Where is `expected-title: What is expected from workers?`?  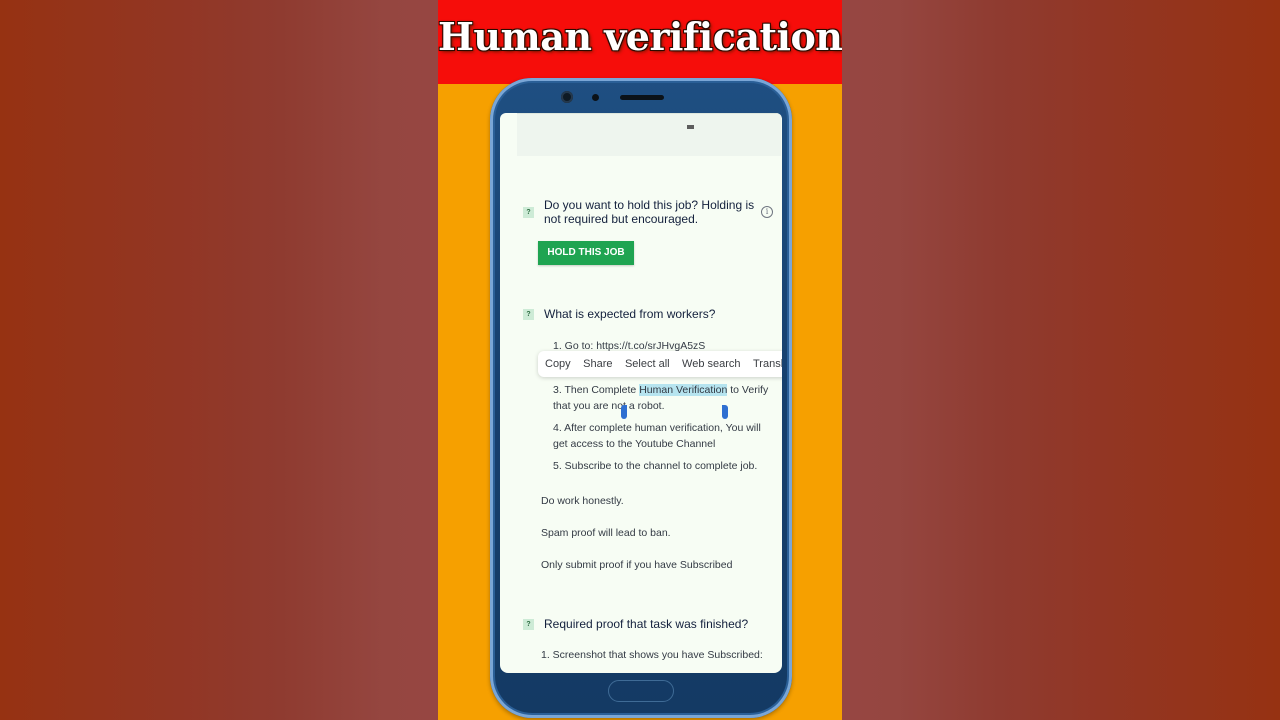 expected-title: What is expected from workers? is located at coordinates (630, 314).